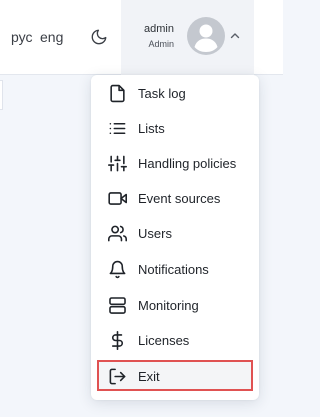 The image size is (320, 417). I want to click on menu-item-notifications: Notifications, so click(175, 269).